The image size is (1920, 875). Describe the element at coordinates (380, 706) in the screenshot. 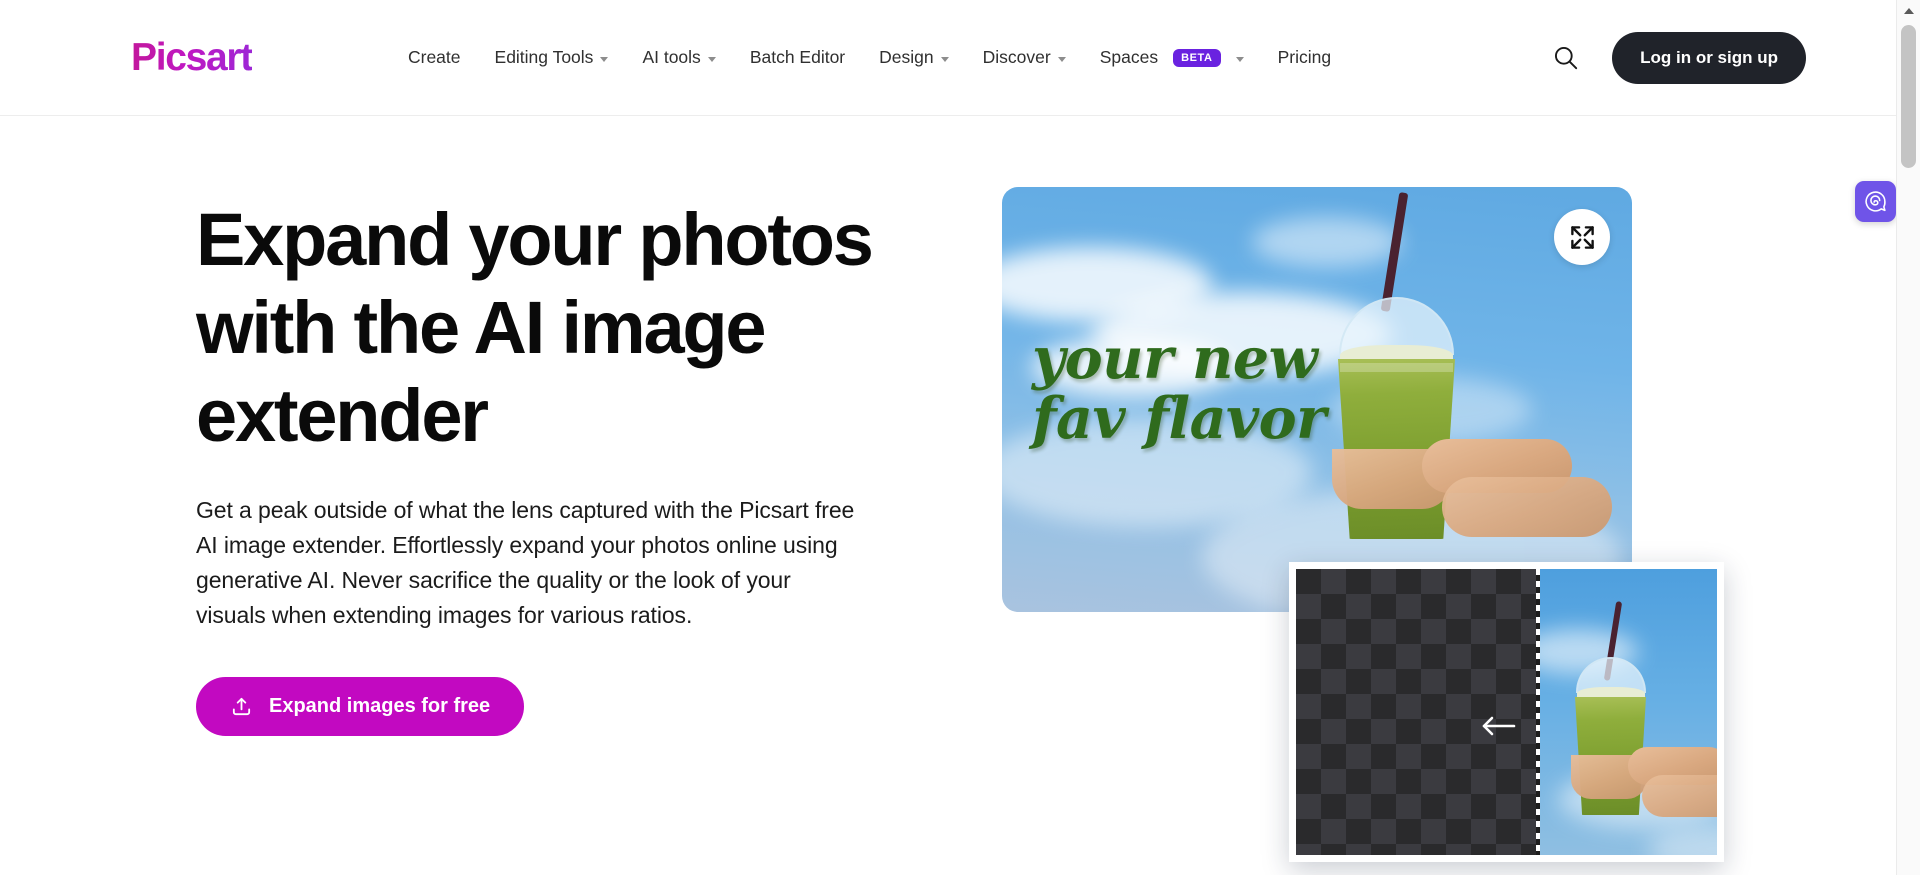

I see `cta-label: Expand images for free` at that location.